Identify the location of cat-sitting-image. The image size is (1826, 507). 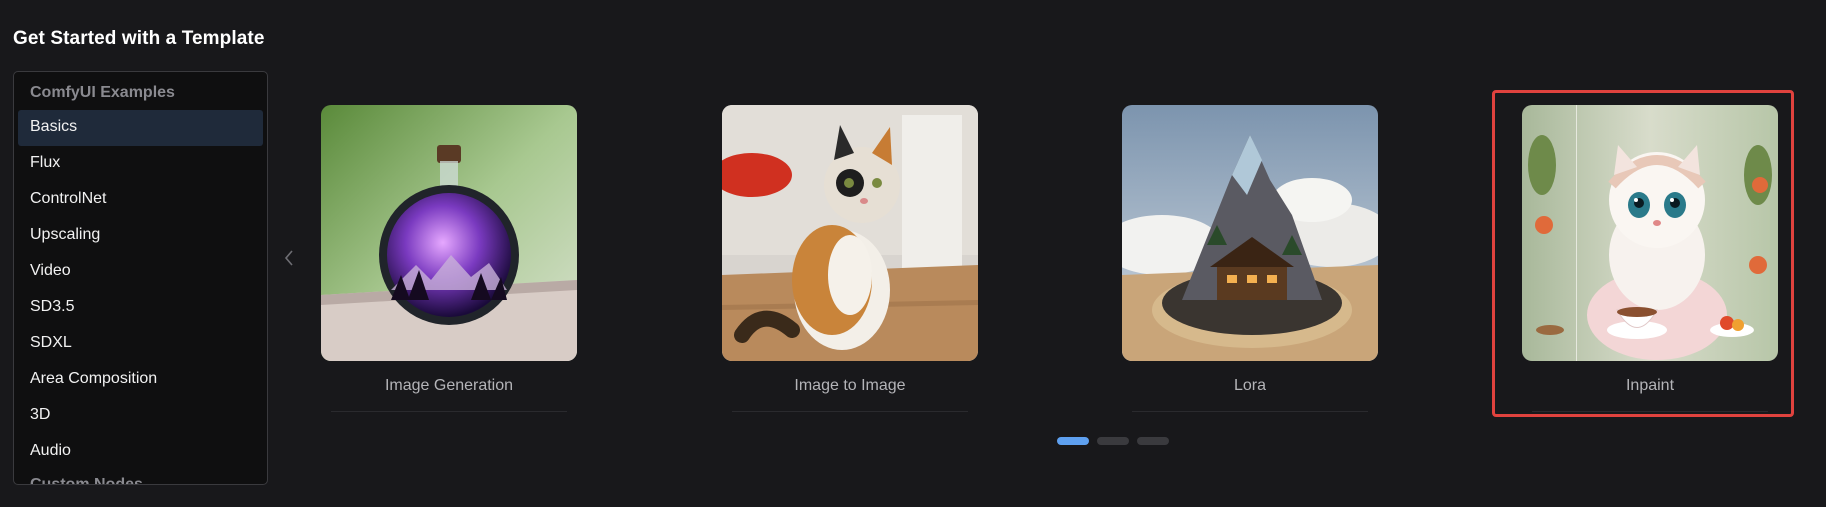
(850, 233).